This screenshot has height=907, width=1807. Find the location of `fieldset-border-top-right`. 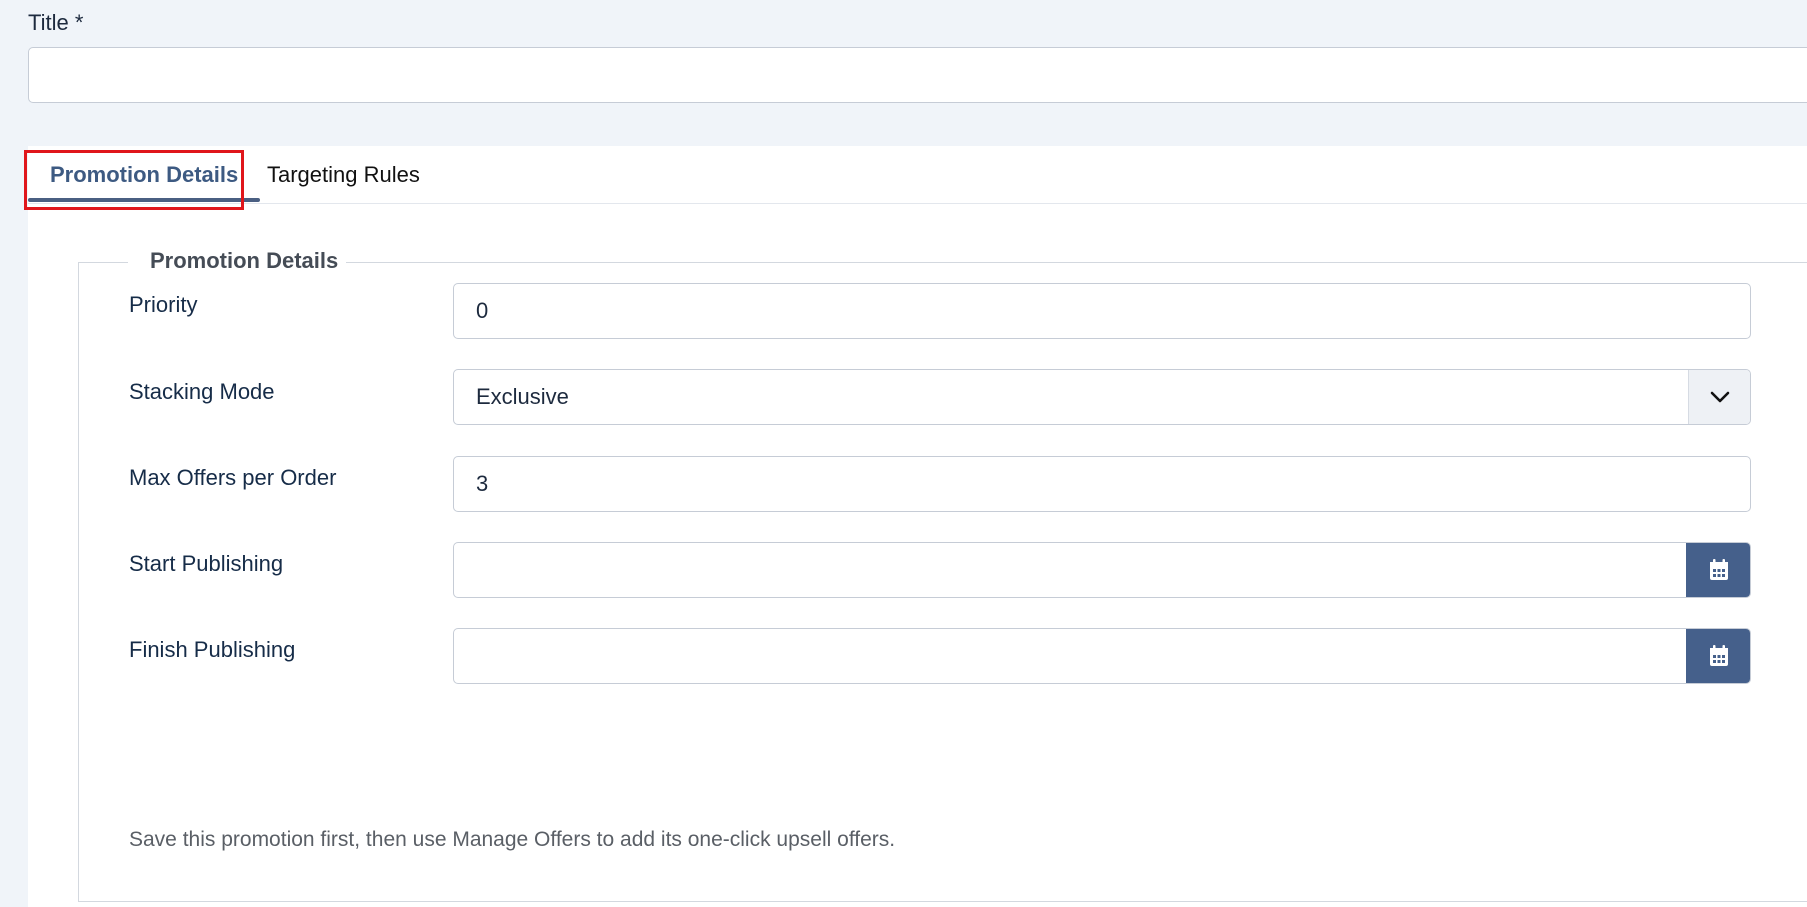

fieldset-border-top-right is located at coordinates (1076, 262).